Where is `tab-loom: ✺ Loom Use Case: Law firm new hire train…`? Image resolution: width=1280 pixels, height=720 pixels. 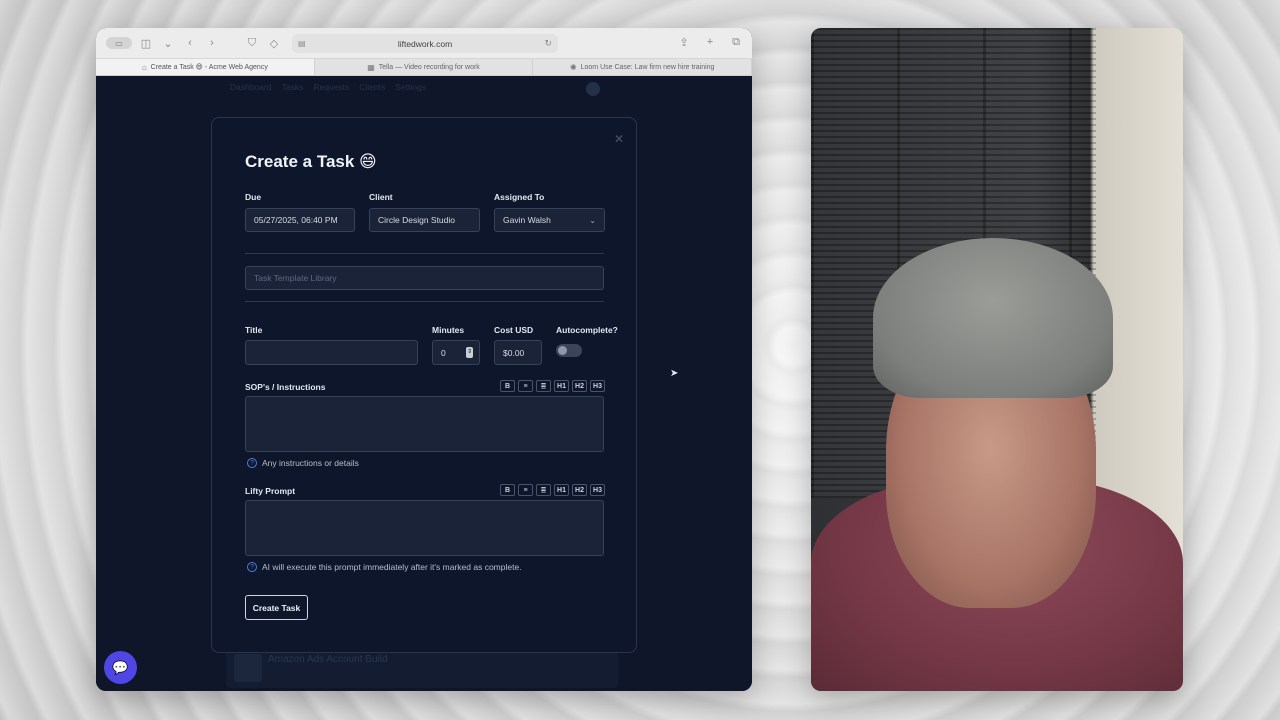 tab-loom: ✺ Loom Use Case: Law firm new hire train… is located at coordinates (642, 67).